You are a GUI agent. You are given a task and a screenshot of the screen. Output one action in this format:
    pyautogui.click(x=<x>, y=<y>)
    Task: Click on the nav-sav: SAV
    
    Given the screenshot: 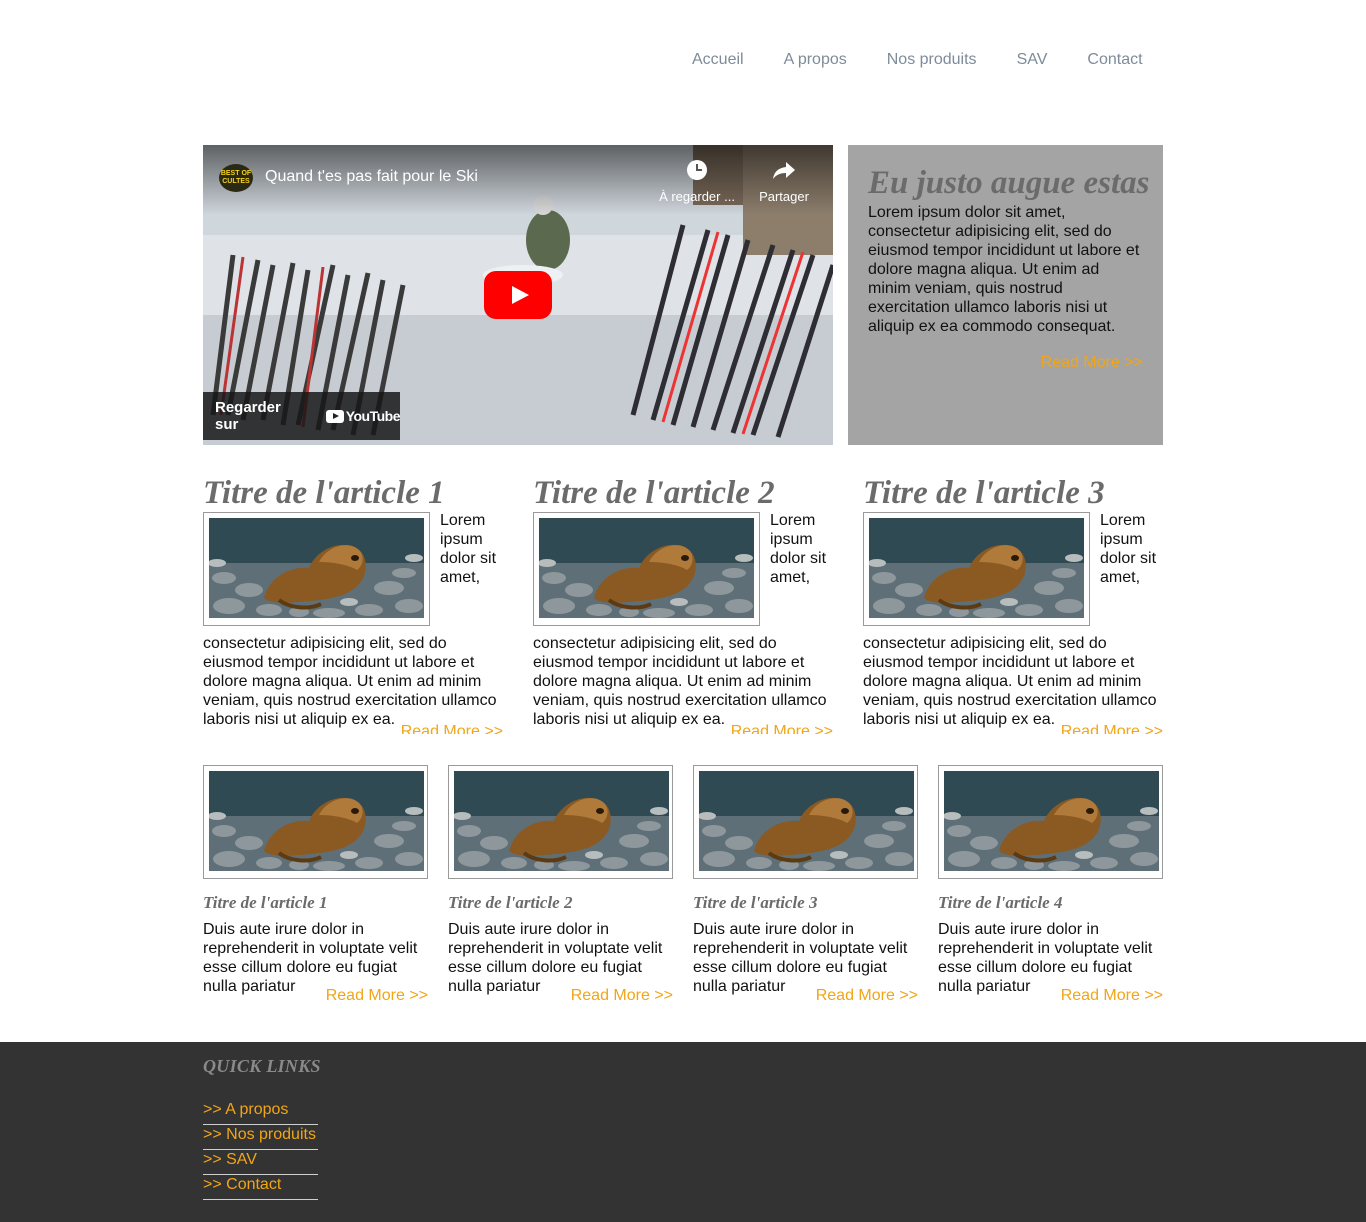 What is the action you would take?
    pyautogui.click(x=1032, y=60)
    